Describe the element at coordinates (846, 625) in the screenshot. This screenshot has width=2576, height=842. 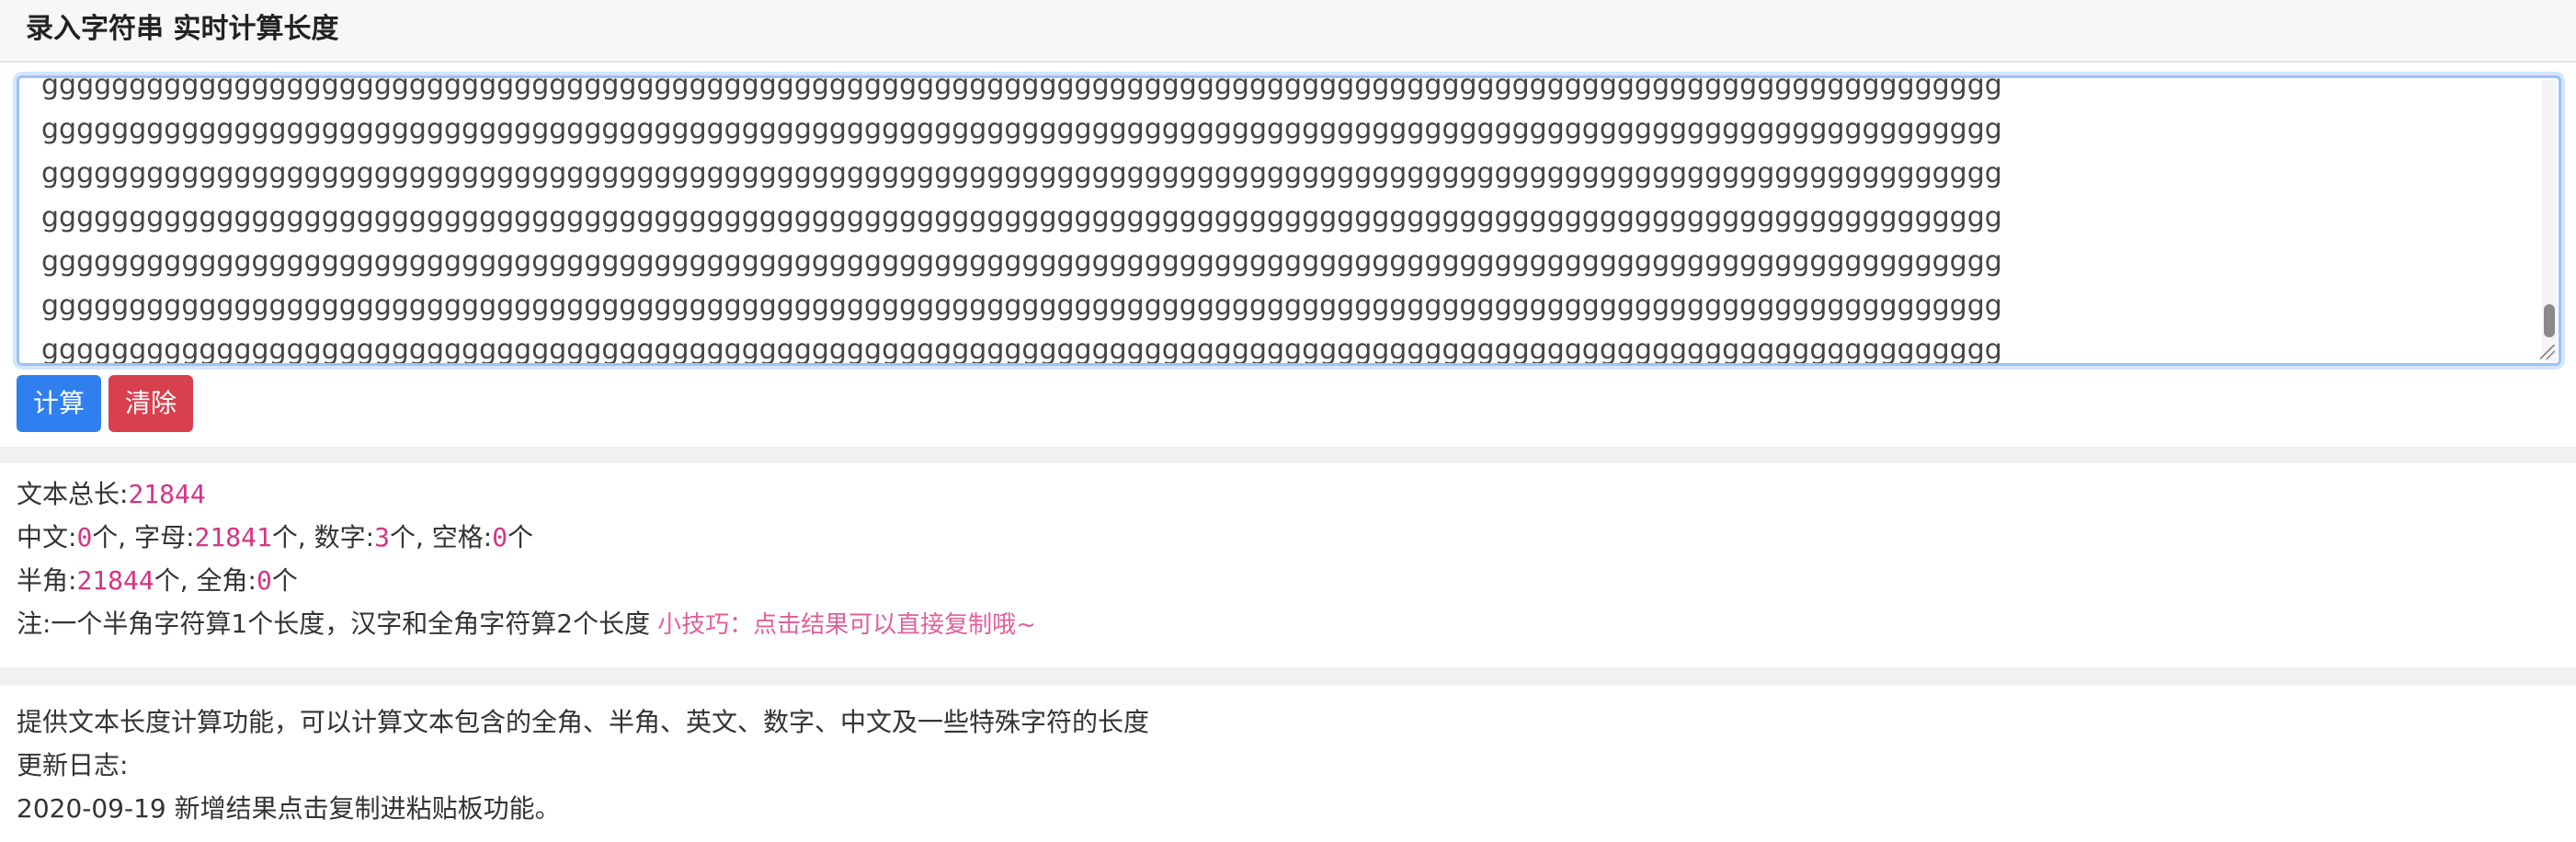
I see `tip-text: 小技巧：点击结果可以直接复制哦~` at that location.